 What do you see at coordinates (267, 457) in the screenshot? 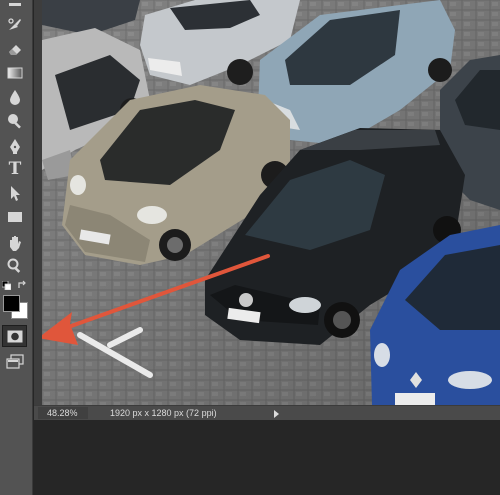
I see `workspace-background` at bounding box center [267, 457].